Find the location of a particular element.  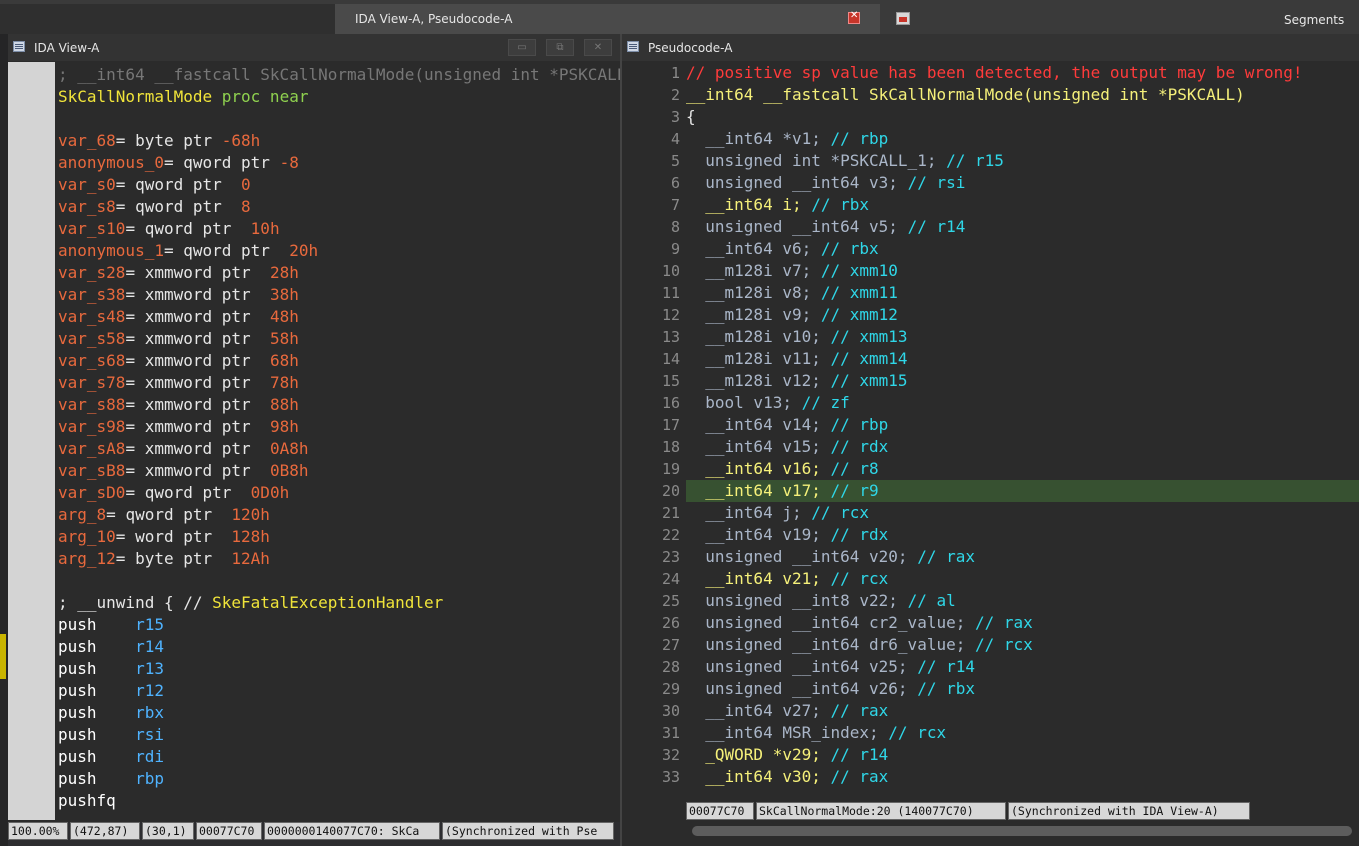

code-line: __m128i v12; // xmm15 is located at coordinates (1022, 381).